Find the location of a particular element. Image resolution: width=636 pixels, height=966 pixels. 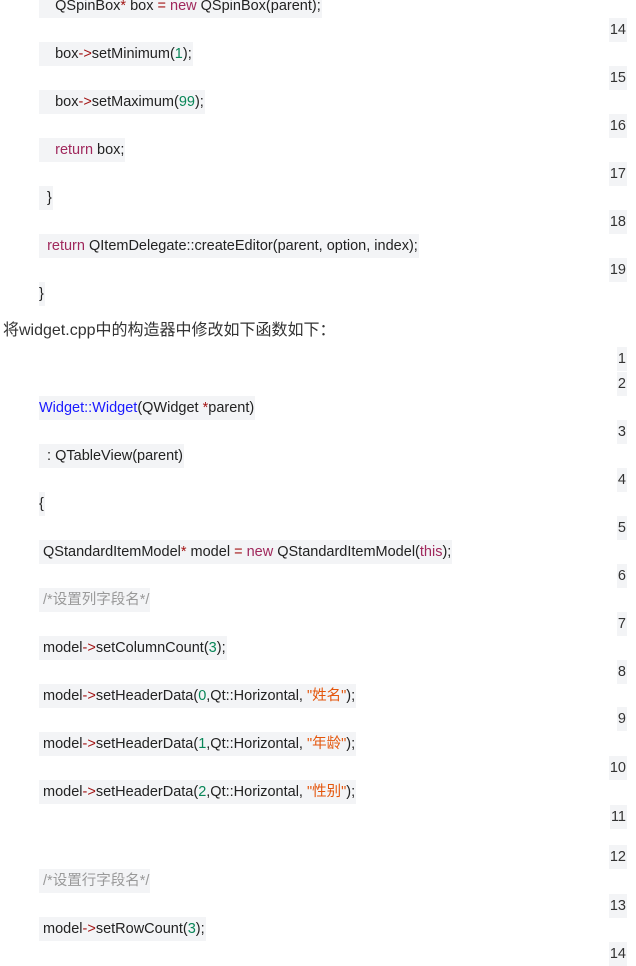

code-line: /*设置行字段名*/ is located at coordinates (95, 881).